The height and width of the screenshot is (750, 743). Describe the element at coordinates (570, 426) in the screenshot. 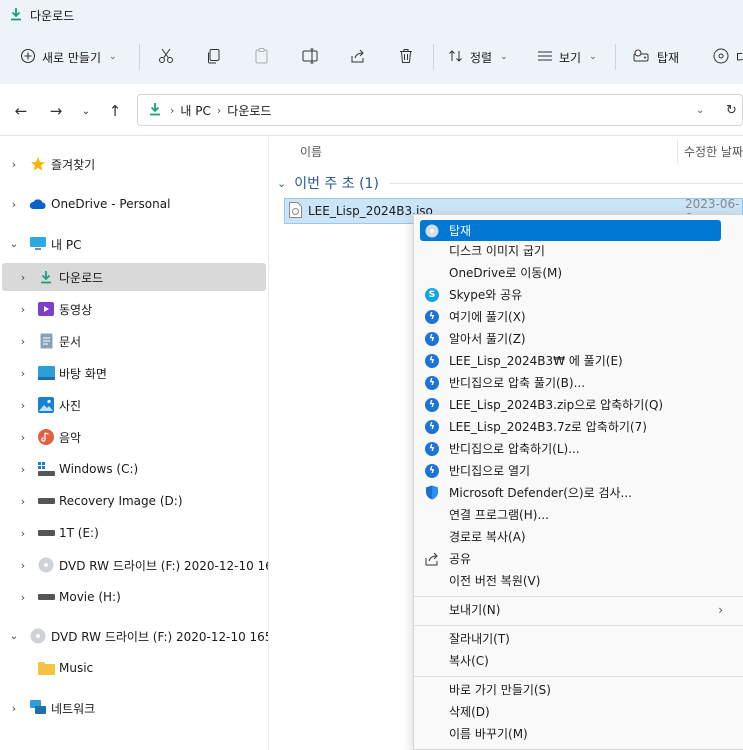

I see `menu-item-compress-7z: ϟ LEE_Lisp_2024B3.7z로 압축하기(7)` at that location.